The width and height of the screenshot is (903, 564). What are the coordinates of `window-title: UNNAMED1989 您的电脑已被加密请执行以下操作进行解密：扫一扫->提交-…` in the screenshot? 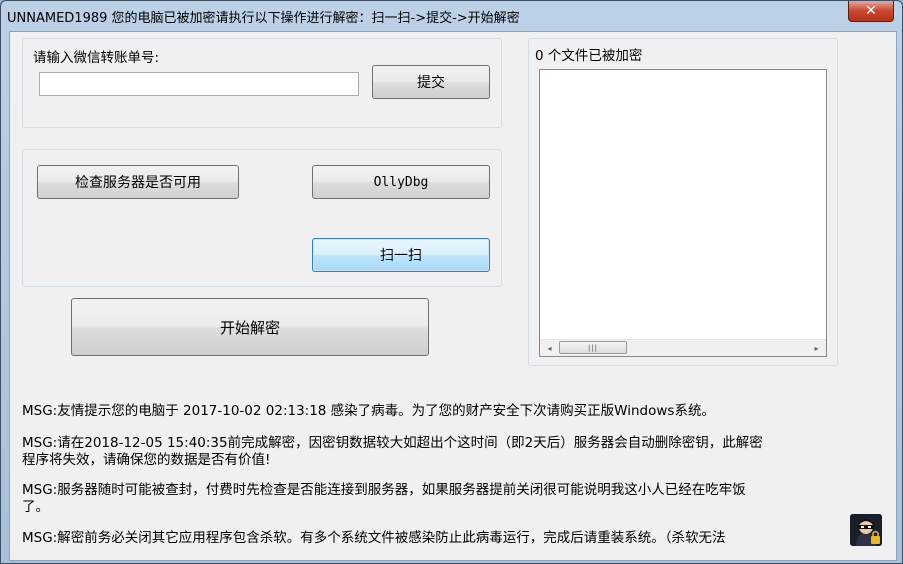 It's located at (263, 18).